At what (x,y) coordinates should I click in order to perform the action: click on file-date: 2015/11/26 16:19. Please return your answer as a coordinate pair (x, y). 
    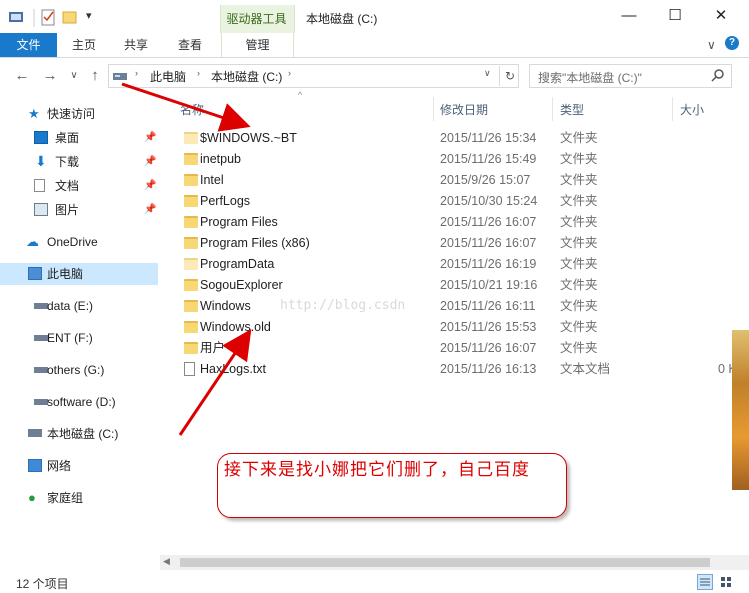
    Looking at the image, I should click on (488, 264).